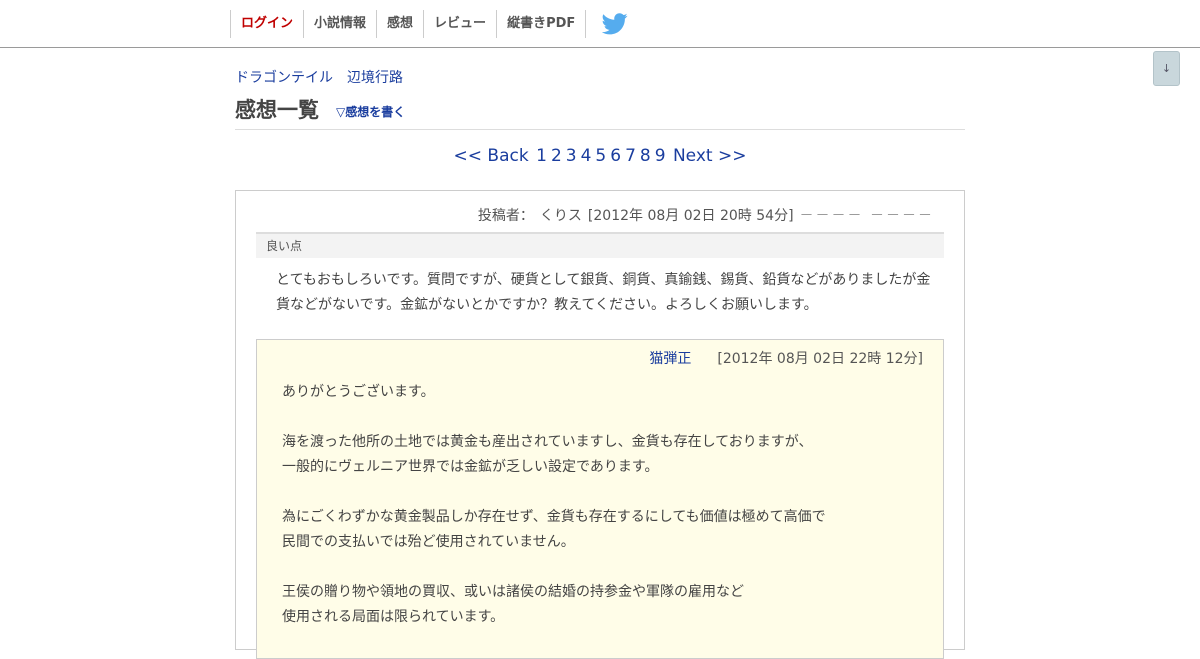  Describe the element at coordinates (541, 156) in the screenshot. I see `pager-page-1: 1` at that location.